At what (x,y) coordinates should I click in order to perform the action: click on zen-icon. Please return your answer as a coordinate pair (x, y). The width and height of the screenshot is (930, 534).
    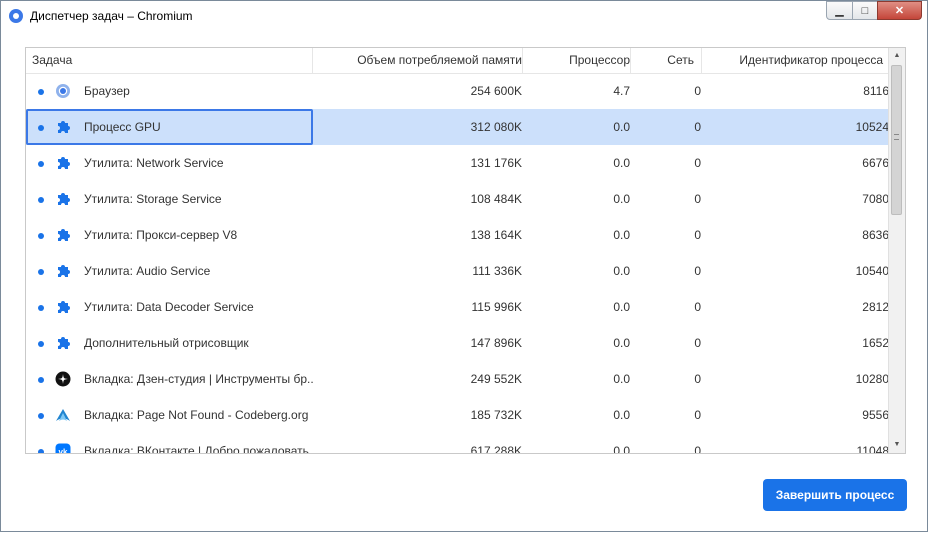
    Looking at the image, I should click on (63, 379).